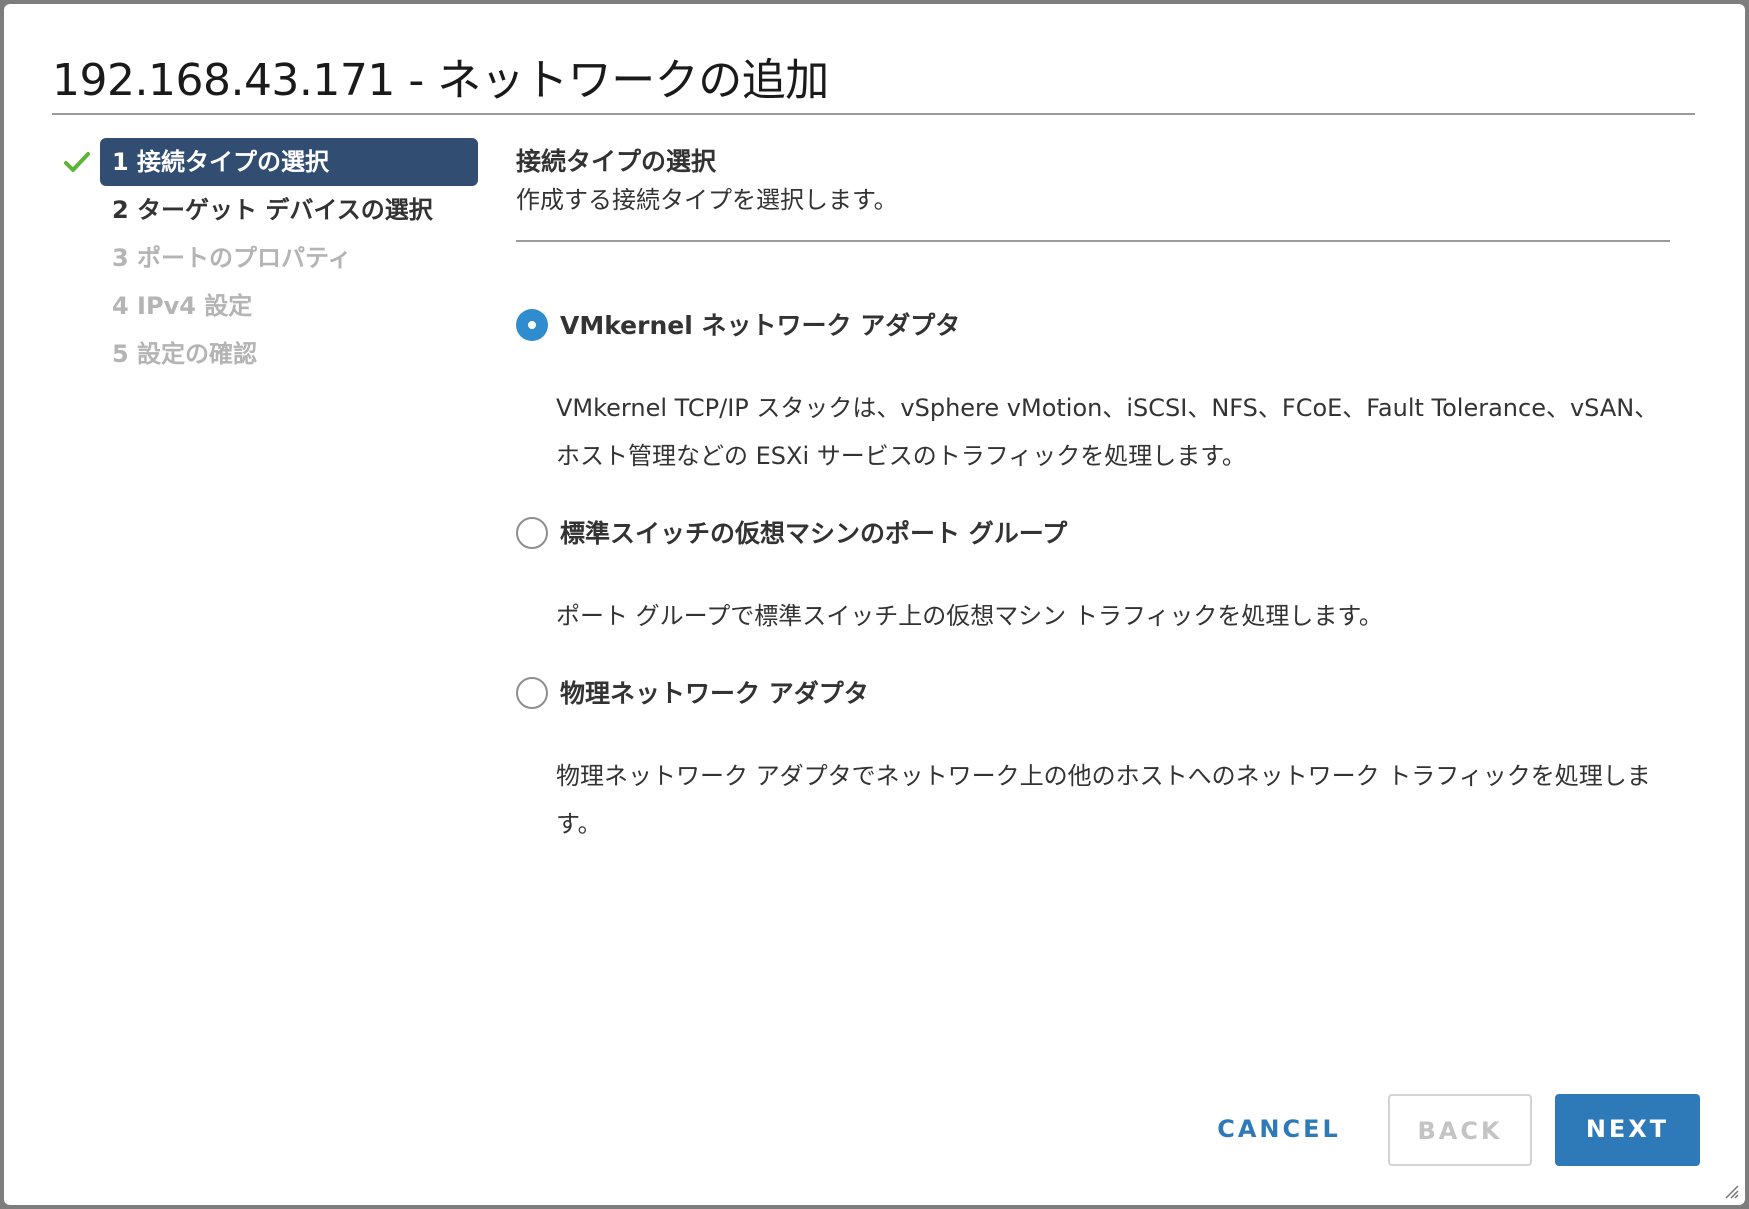 The width and height of the screenshot is (1749, 1209). What do you see at coordinates (1093, 534) in the screenshot?
I see `option-vm-port-group-row: 標準スイッチの仮想マシンのポート グループ` at bounding box center [1093, 534].